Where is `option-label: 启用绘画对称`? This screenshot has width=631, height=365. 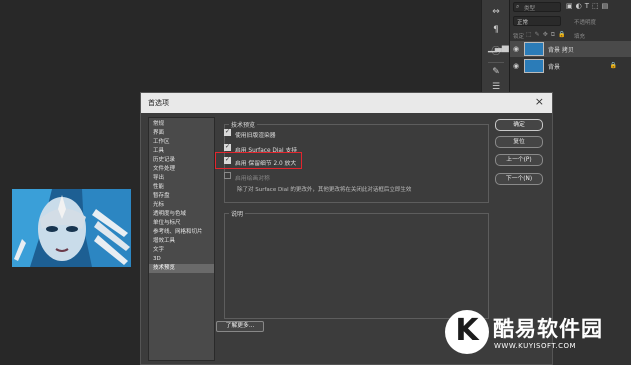
option-label: 启用绘画对称 is located at coordinates (252, 179).